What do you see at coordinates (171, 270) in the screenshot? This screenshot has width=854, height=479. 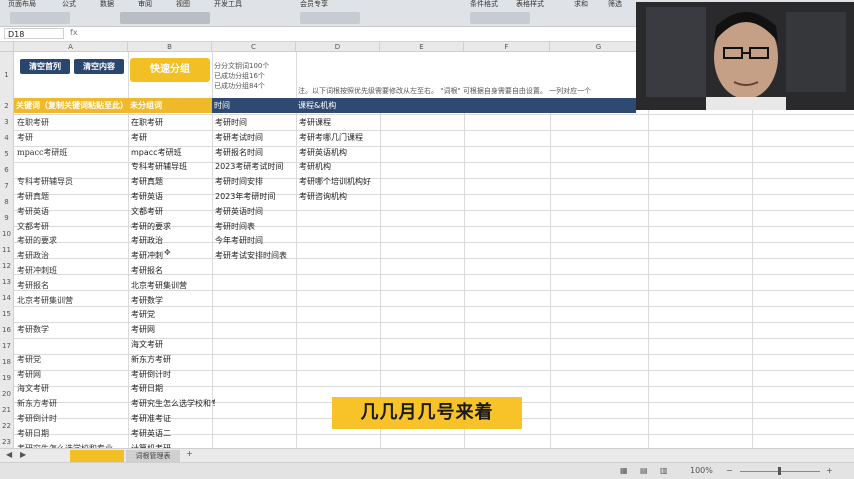 I see `cell-col_b: 考研报名` at bounding box center [171, 270].